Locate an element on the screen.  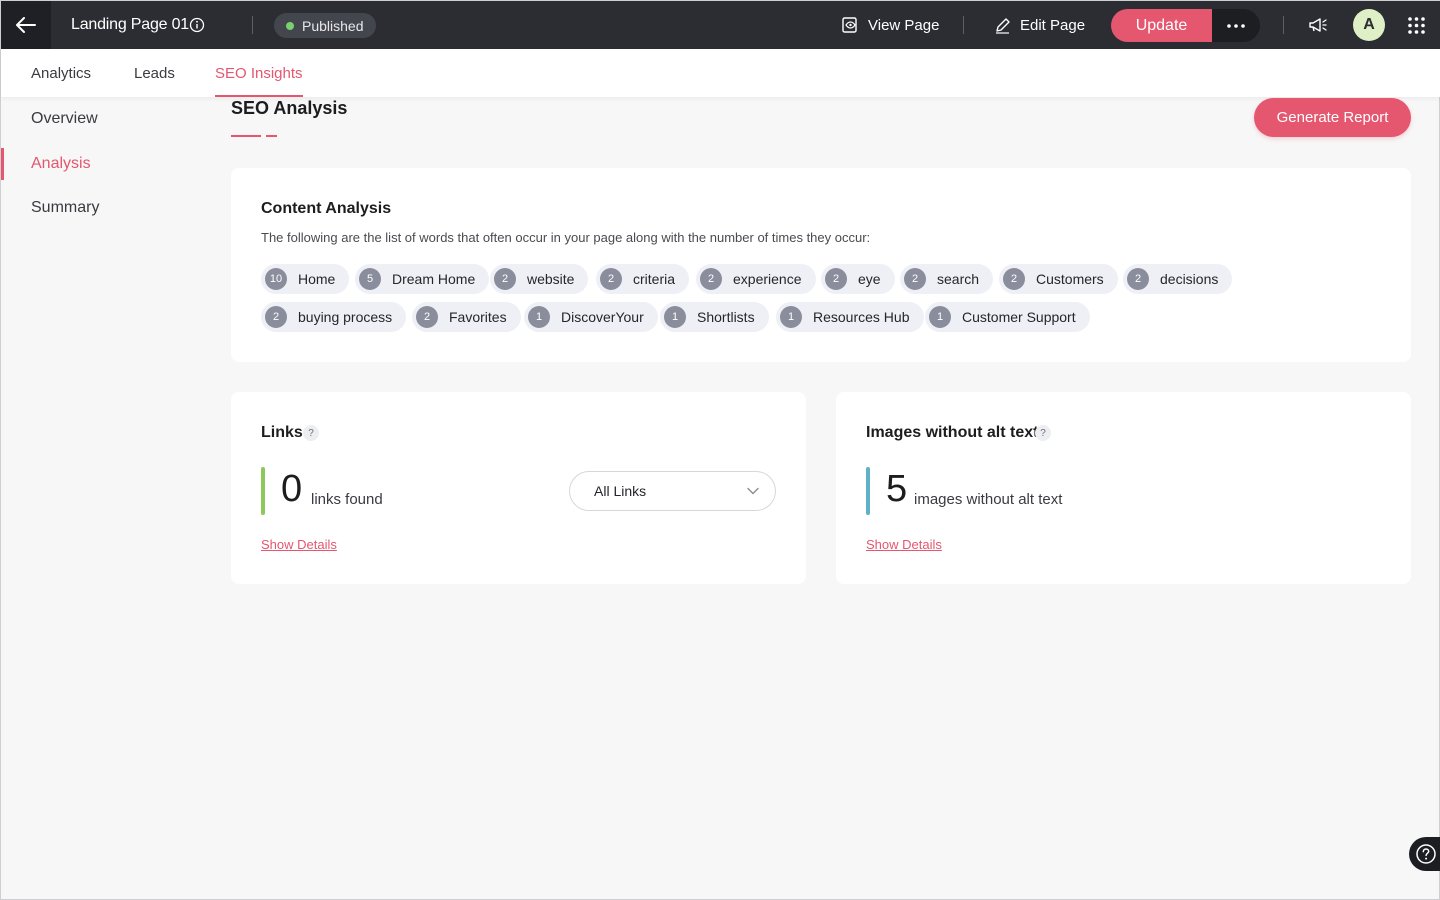
images-count: 5 is located at coordinates (897, 489).